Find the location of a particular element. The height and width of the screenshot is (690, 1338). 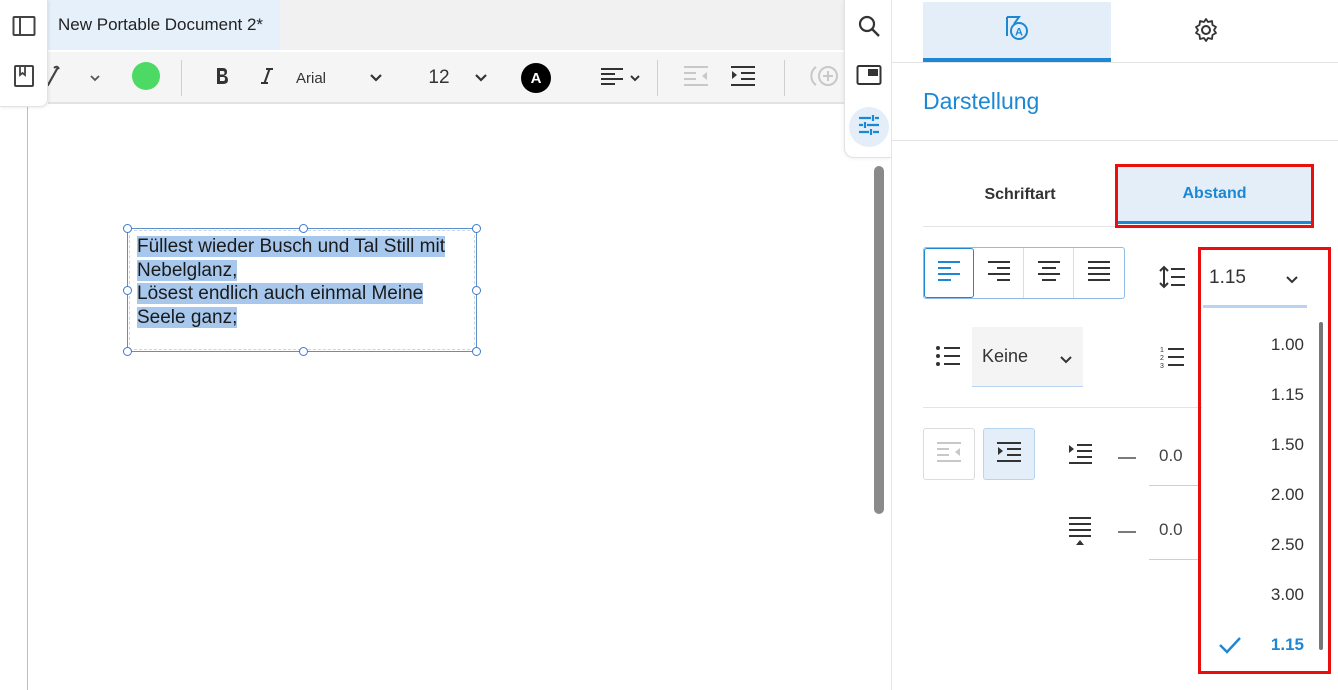

text-color-icon: A is located at coordinates (536, 78).